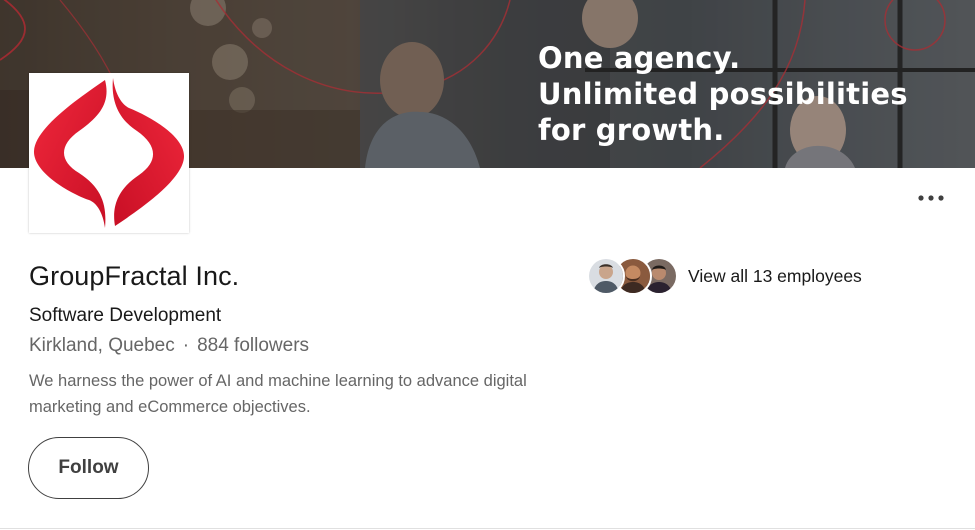  Describe the element at coordinates (253, 345) in the screenshot. I see `follower-count: 884 followers` at that location.